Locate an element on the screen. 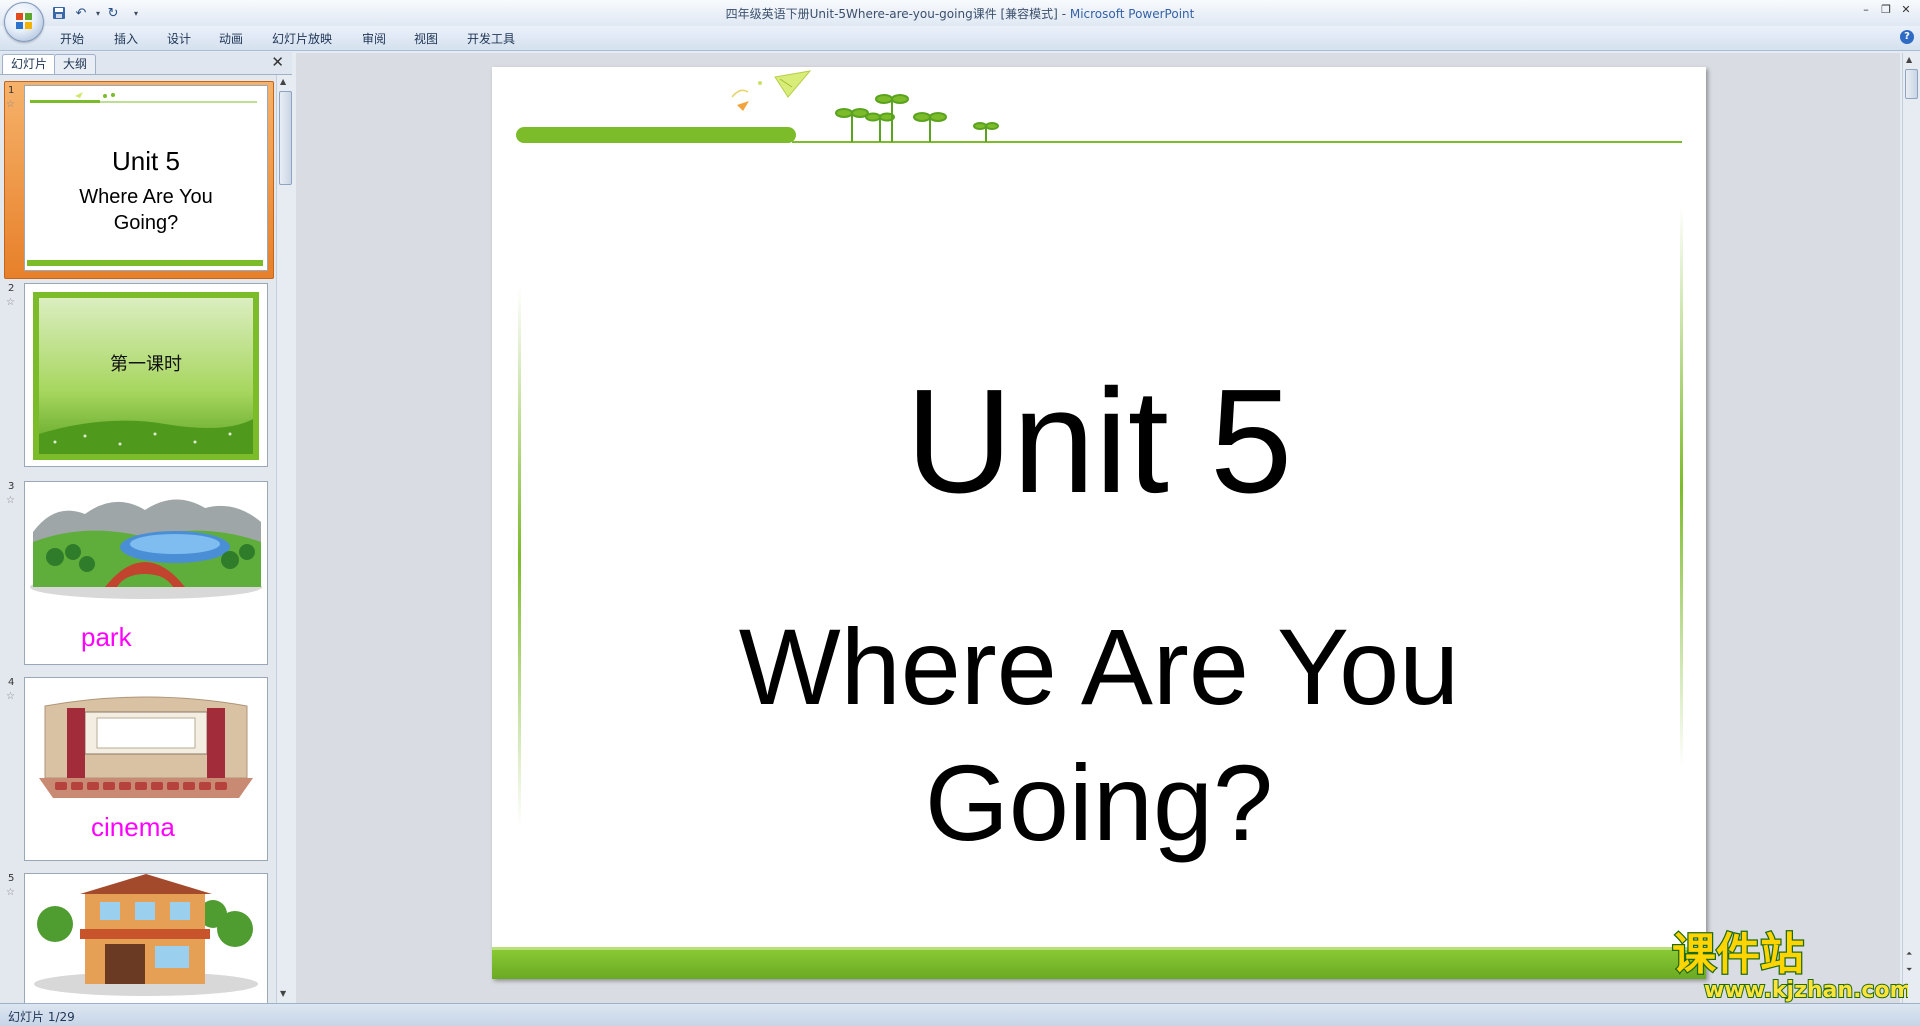 Image resolution: width=1920 pixels, height=1026 pixels. restore-icon: ❐ is located at coordinates (1886, 10).